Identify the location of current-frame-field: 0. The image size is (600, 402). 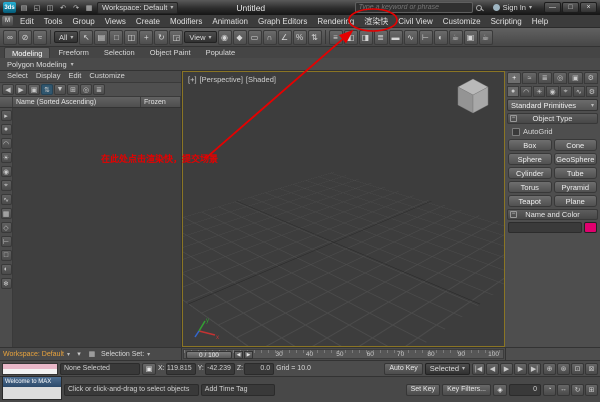
(525, 389).